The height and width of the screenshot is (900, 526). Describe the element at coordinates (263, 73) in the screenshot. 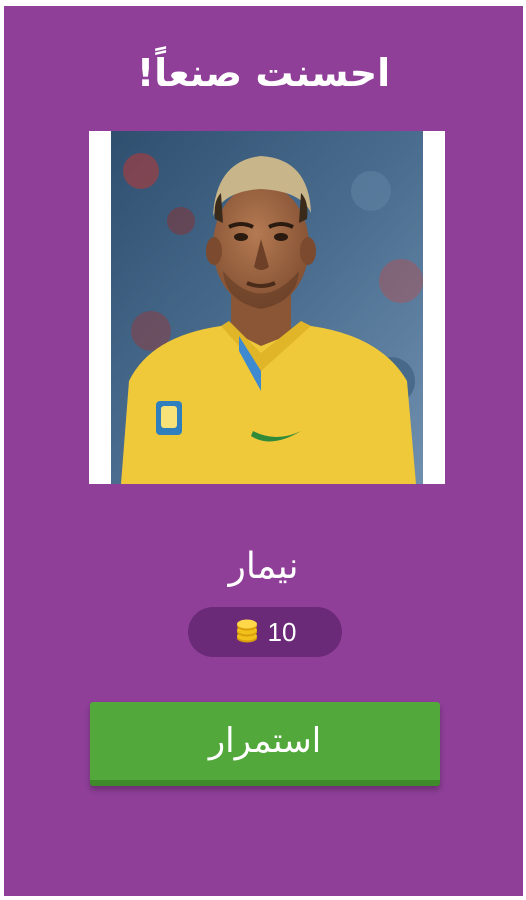

I see `page-title: احسنت صنعاً!` at that location.